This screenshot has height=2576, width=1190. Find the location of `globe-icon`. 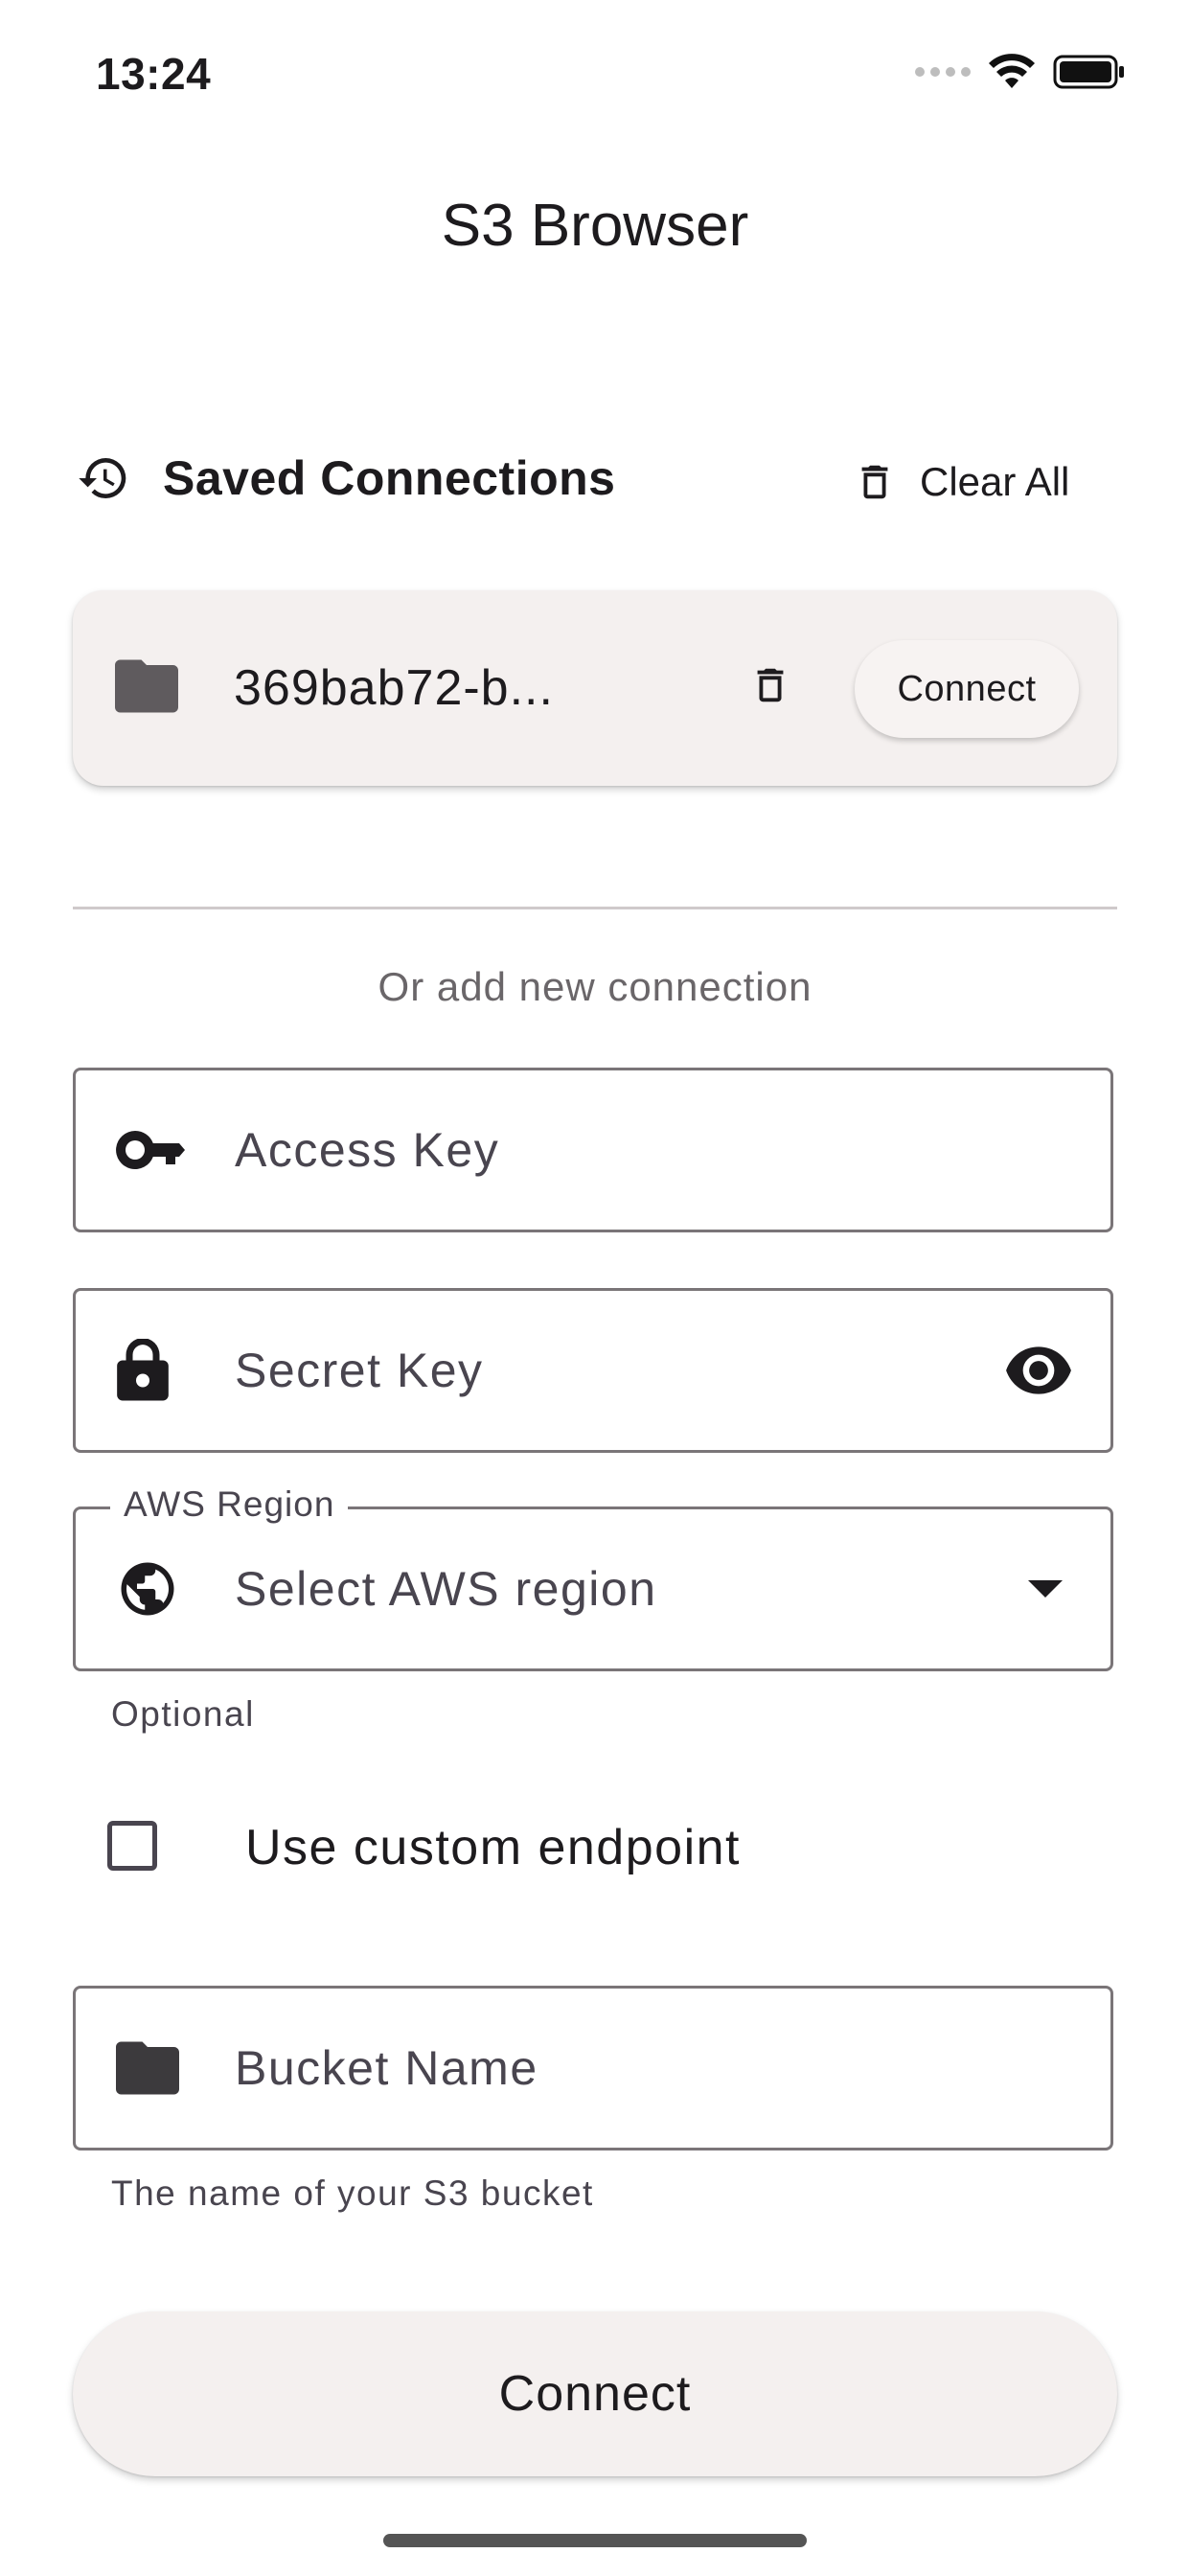

globe-icon is located at coordinates (148, 1589).